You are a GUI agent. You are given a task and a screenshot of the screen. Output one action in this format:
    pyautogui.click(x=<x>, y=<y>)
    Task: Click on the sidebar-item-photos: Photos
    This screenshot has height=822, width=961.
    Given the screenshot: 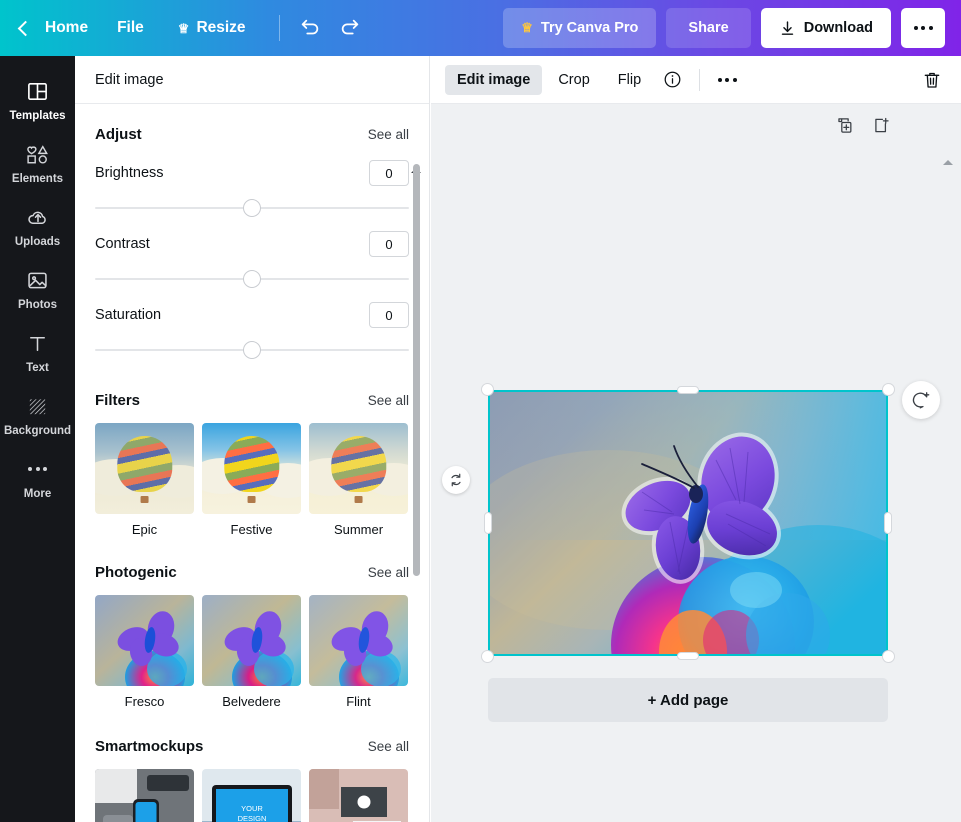 What is the action you would take?
    pyautogui.click(x=37, y=288)
    